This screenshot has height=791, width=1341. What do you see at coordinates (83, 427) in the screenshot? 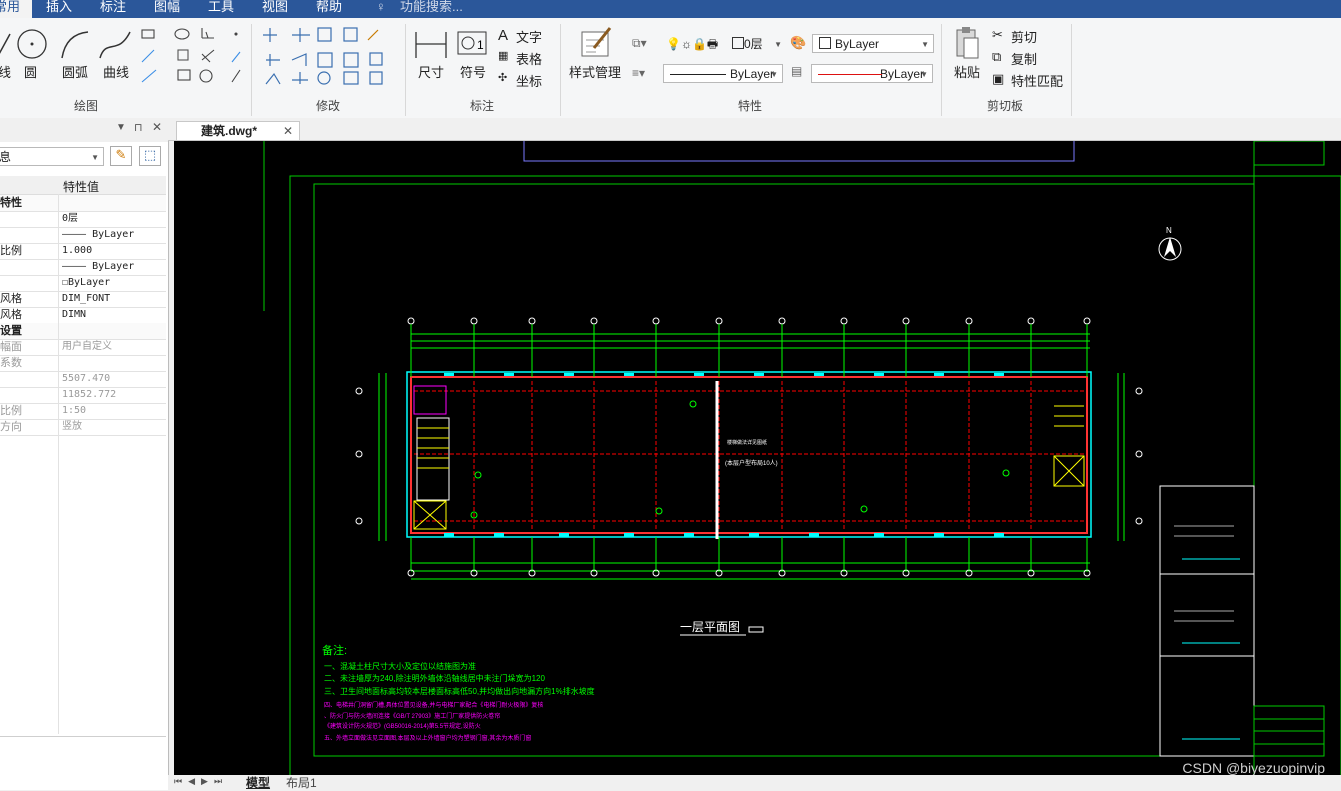
I see `property-row: 方向 竖放` at bounding box center [83, 427].